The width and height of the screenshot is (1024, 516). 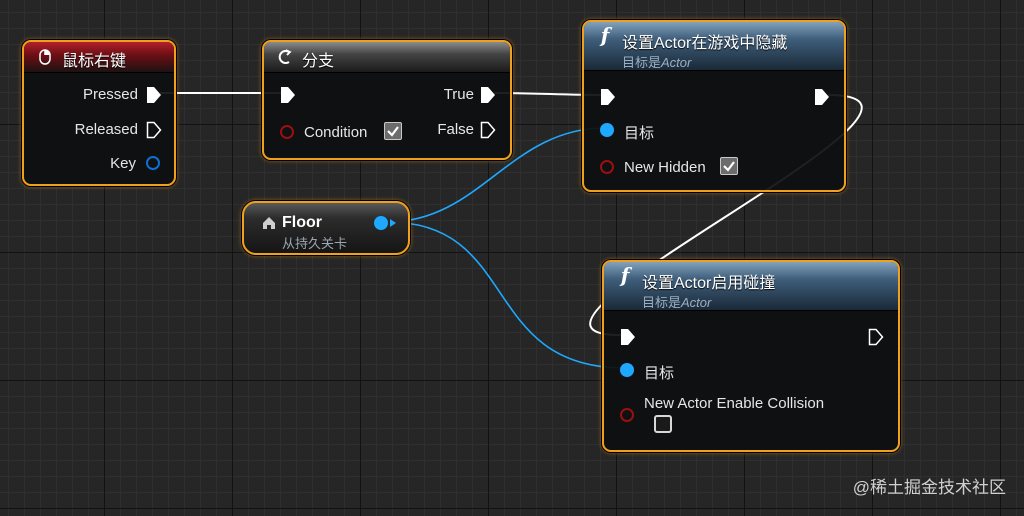 I want to click on node-header: 鼠标右键, so click(x=99, y=57).